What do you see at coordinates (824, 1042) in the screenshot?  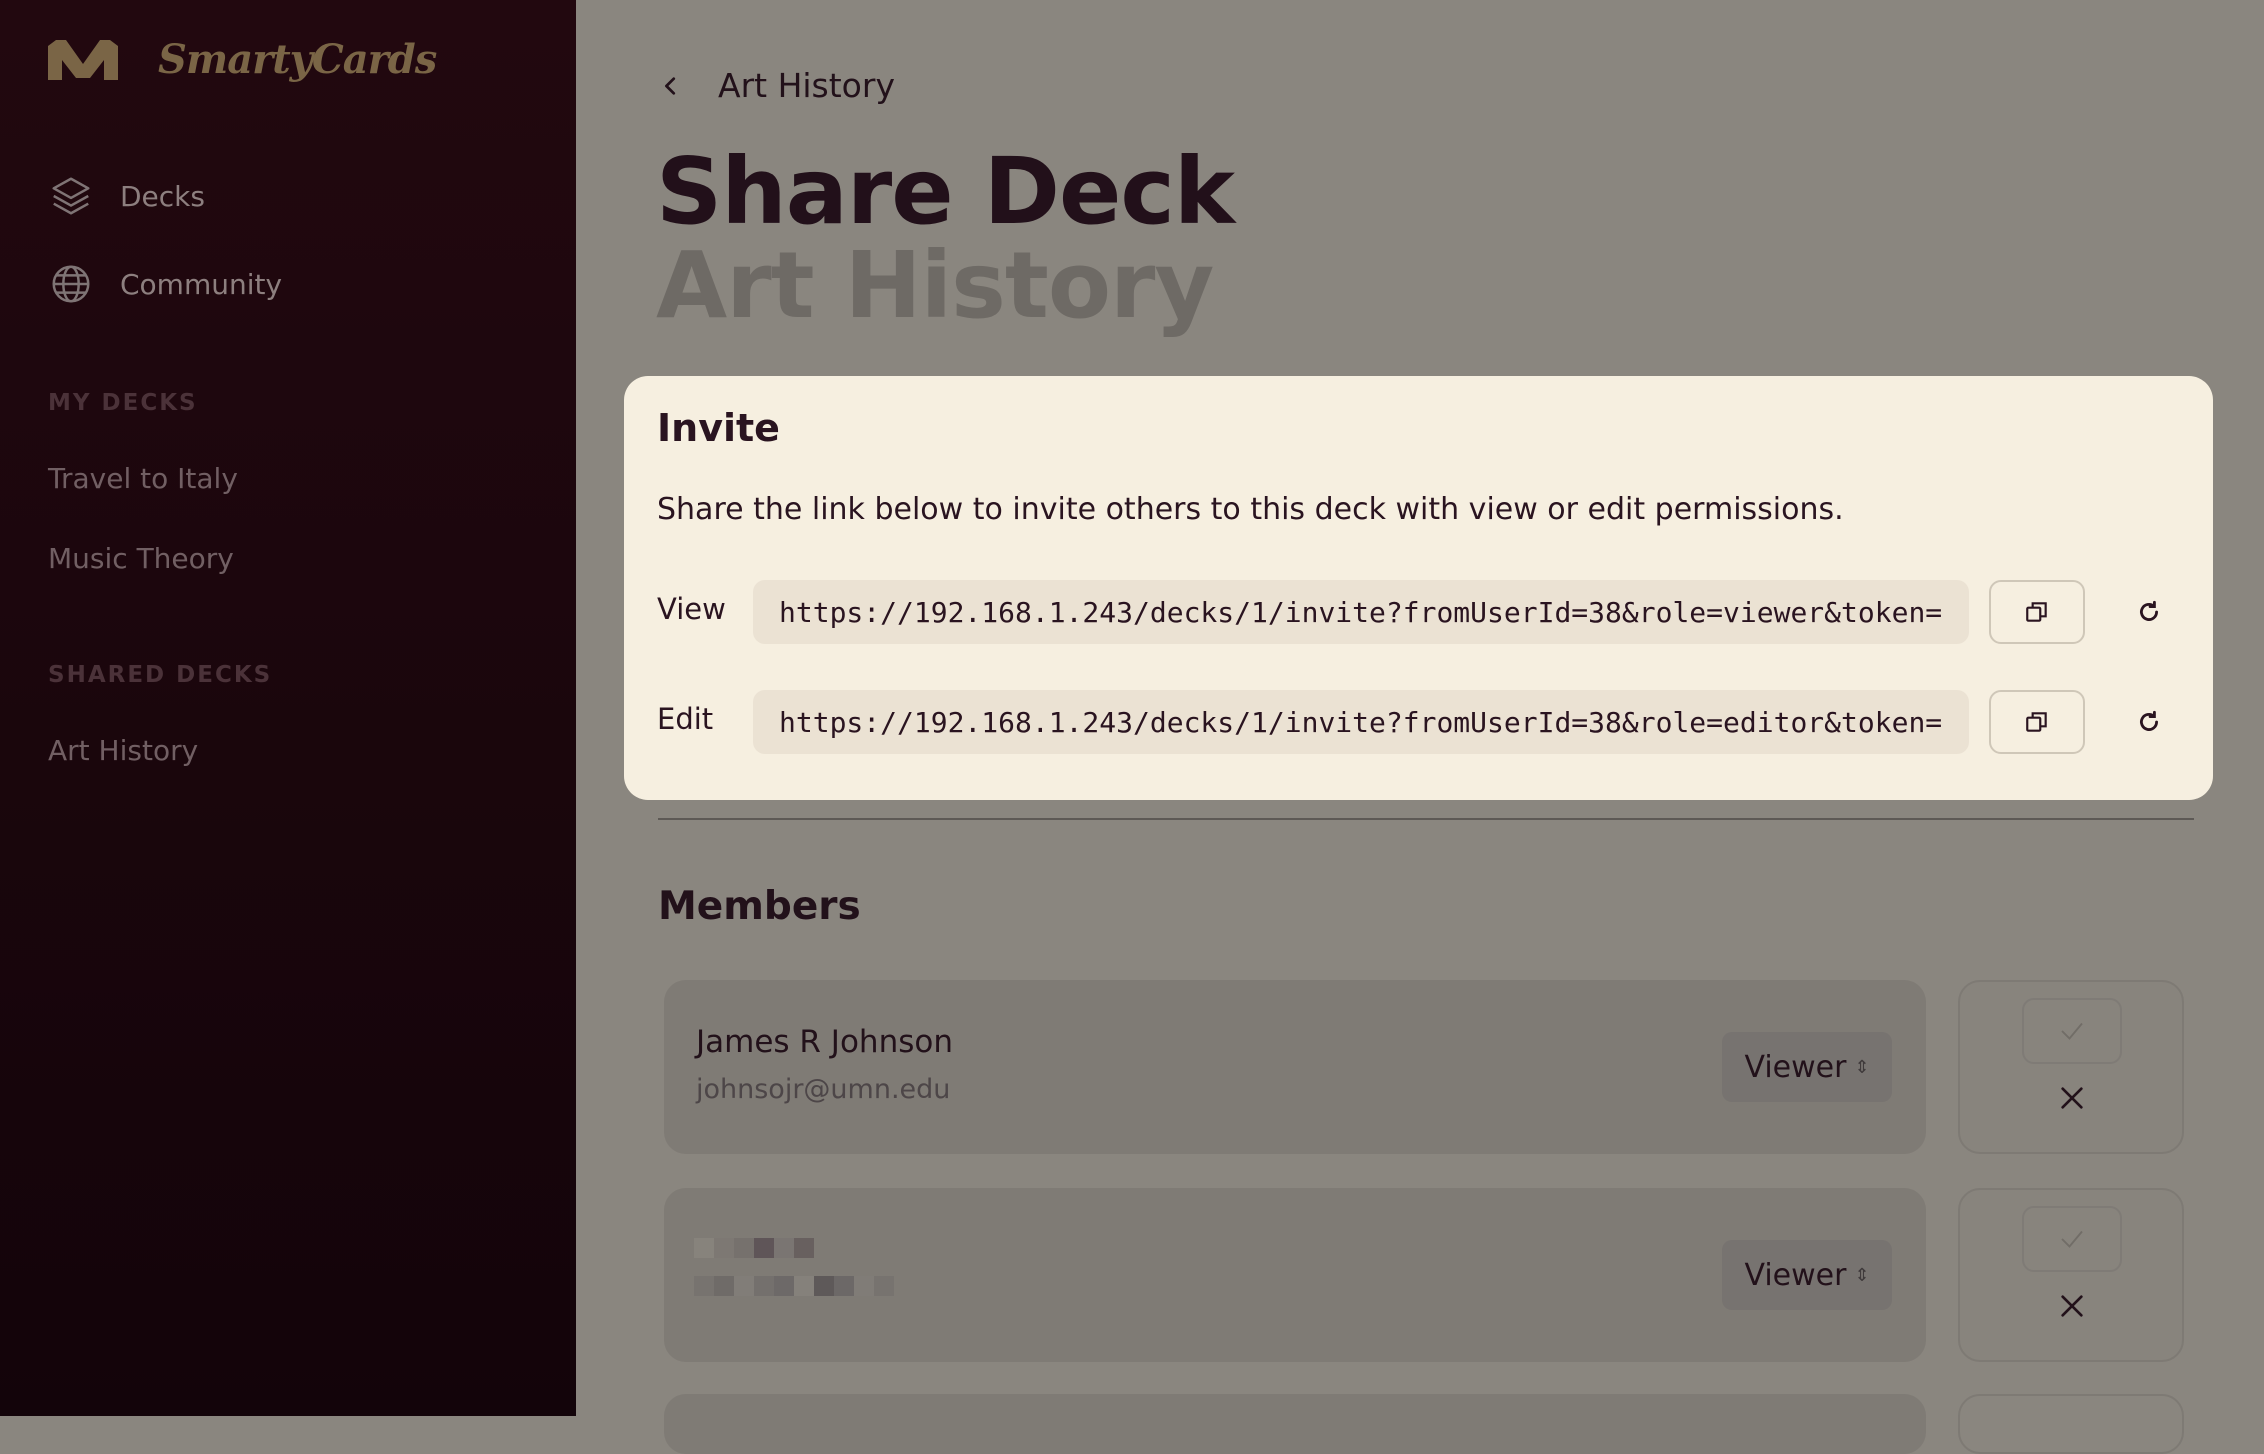 I see `member-name: James R Johnson` at bounding box center [824, 1042].